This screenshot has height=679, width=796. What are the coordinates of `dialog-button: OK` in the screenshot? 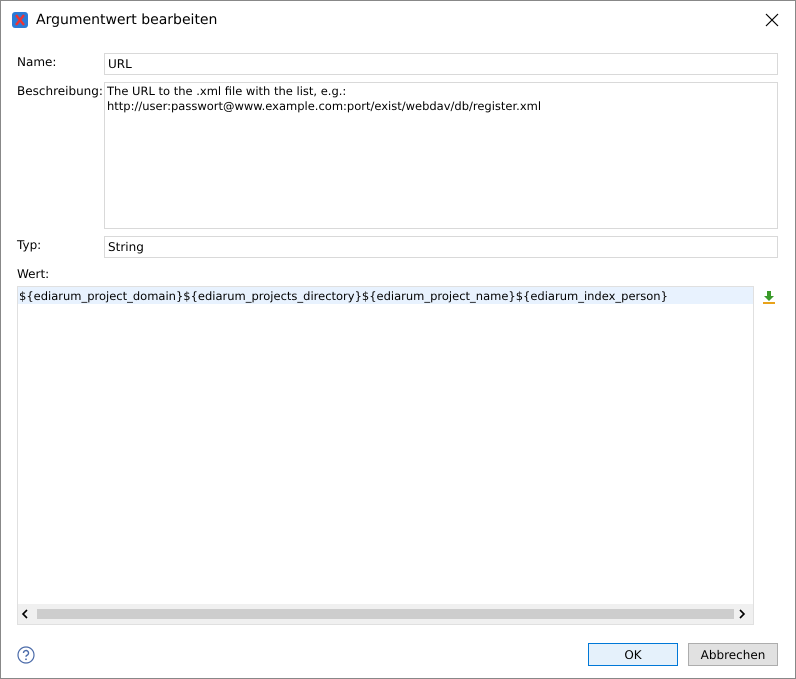 It's located at (633, 654).